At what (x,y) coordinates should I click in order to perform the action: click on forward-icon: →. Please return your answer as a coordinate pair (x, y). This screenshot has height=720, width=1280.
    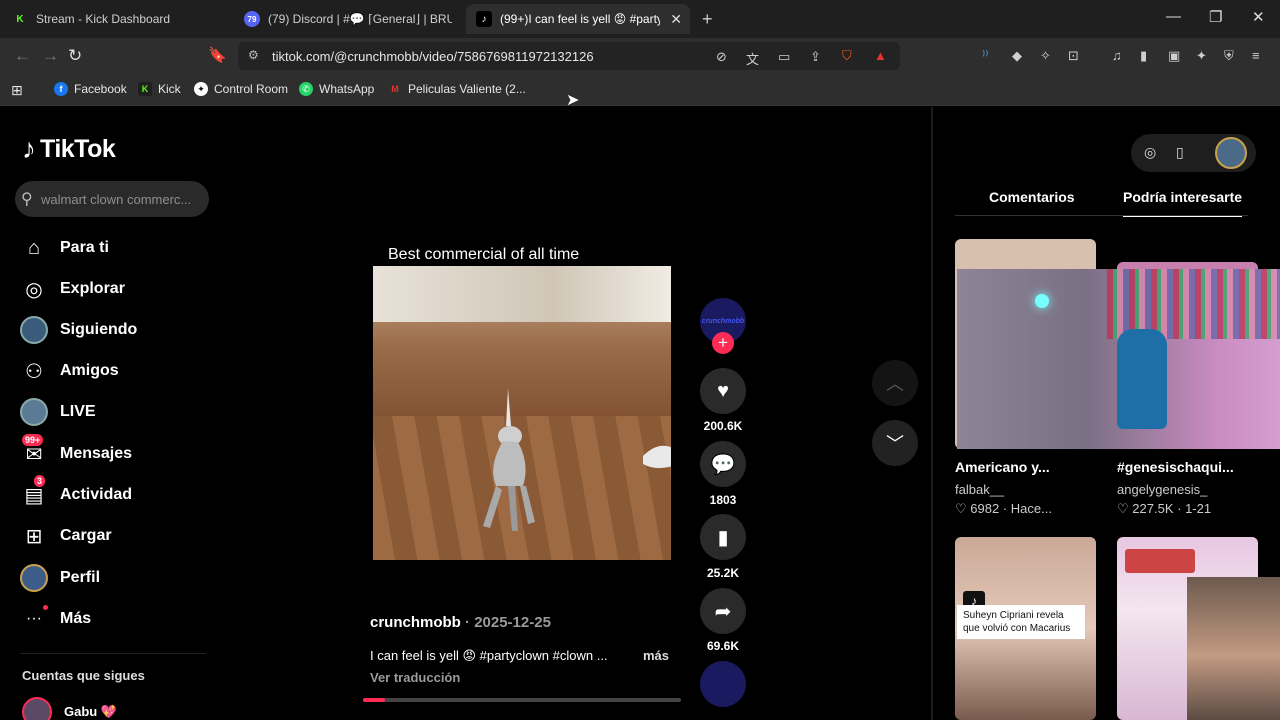
    Looking at the image, I should click on (50, 56).